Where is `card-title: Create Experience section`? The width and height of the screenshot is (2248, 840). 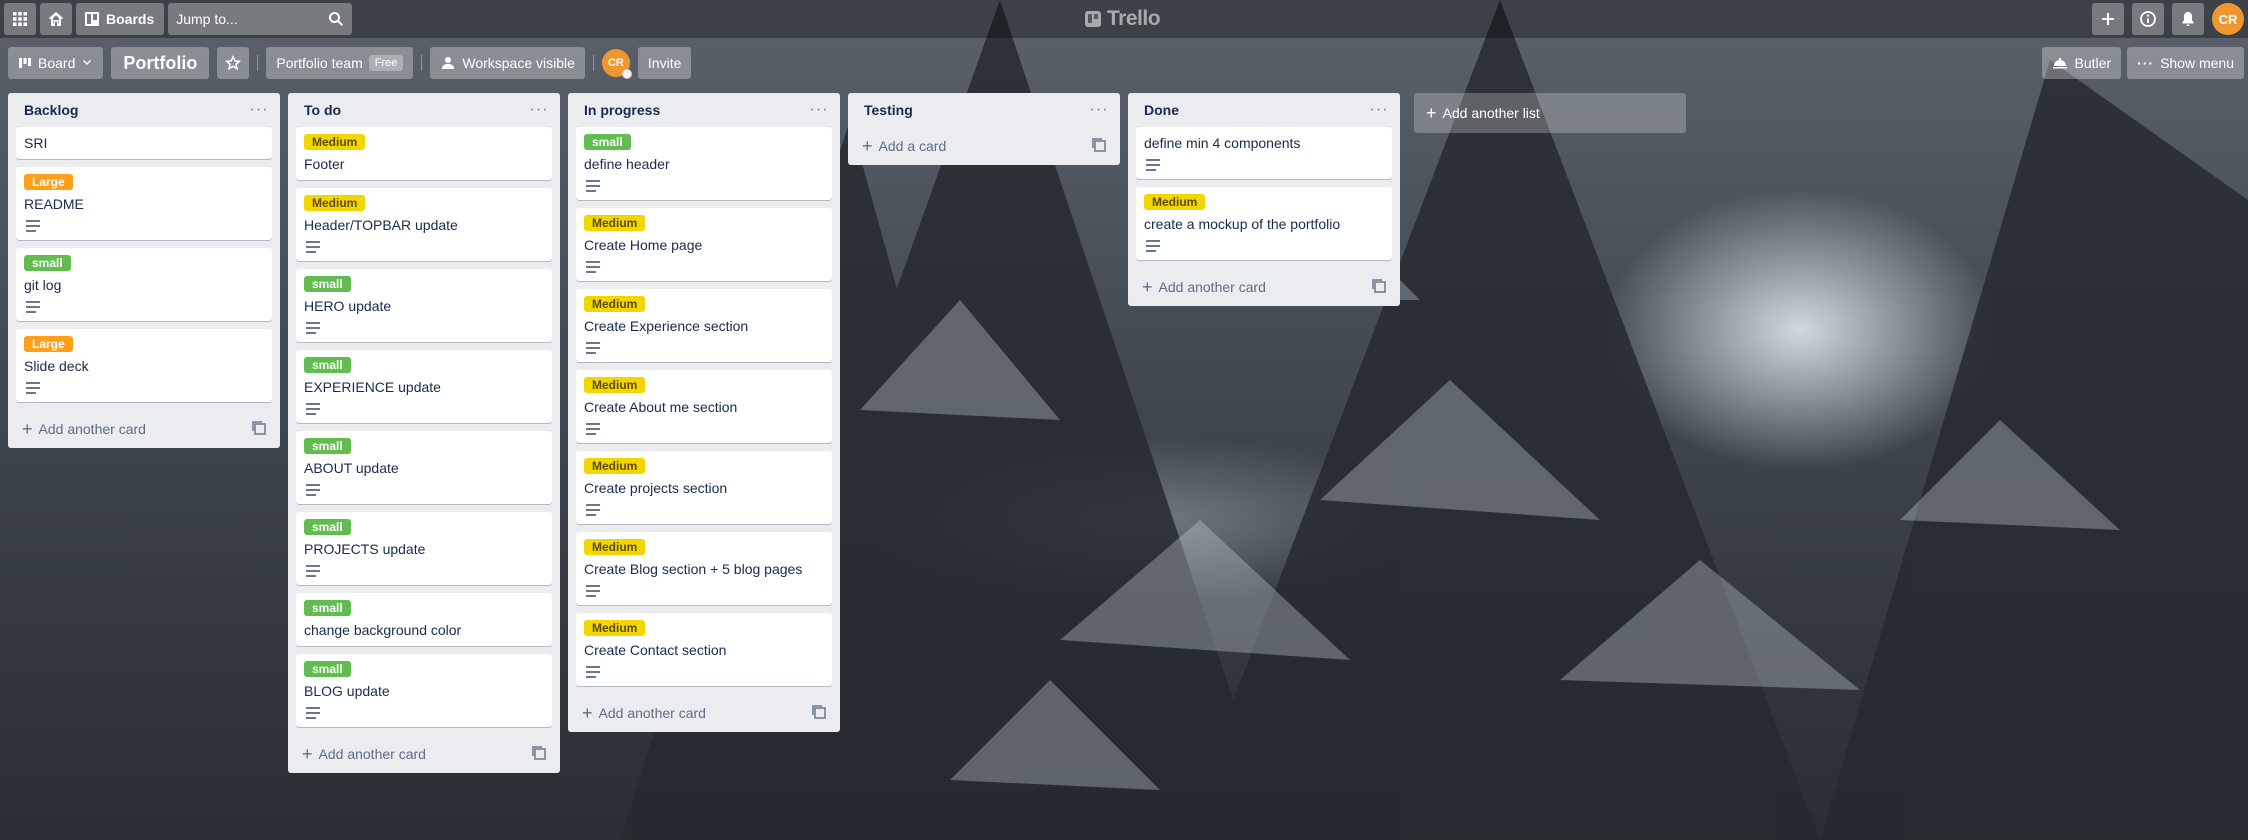 card-title: Create Experience section is located at coordinates (666, 326).